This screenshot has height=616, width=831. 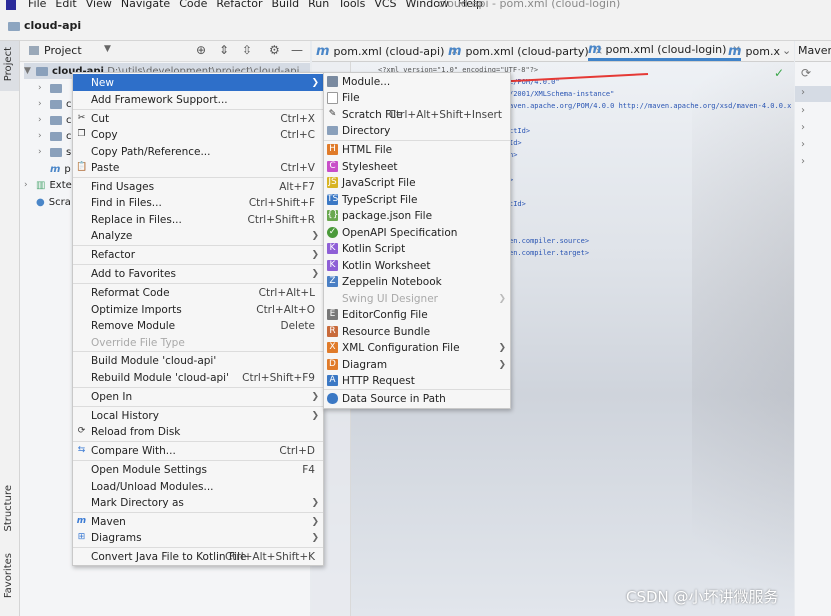 I want to click on menu-item-local-history: Local History ❯, so click(x=198, y=415).